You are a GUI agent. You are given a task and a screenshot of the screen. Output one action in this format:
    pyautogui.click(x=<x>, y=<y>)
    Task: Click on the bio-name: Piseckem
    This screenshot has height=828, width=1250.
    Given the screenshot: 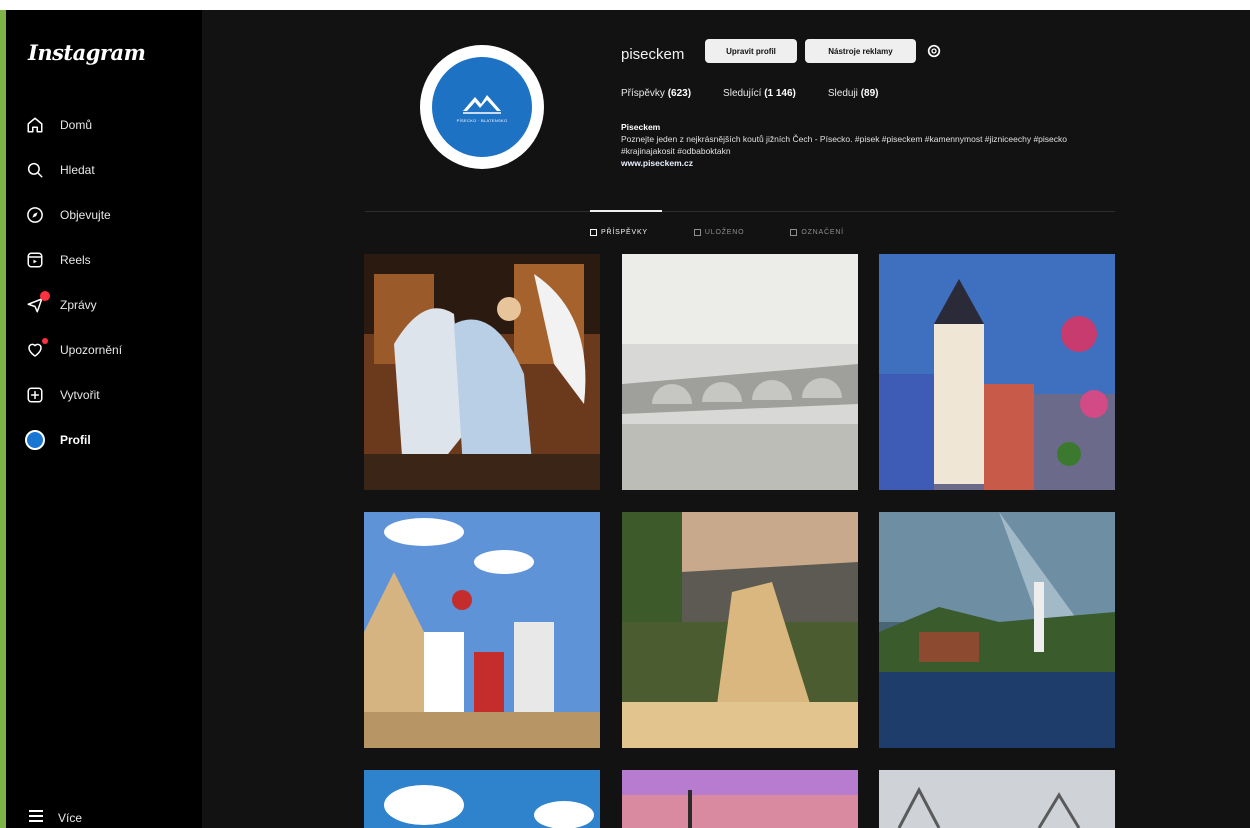 What is the action you would take?
    pyautogui.click(x=641, y=127)
    